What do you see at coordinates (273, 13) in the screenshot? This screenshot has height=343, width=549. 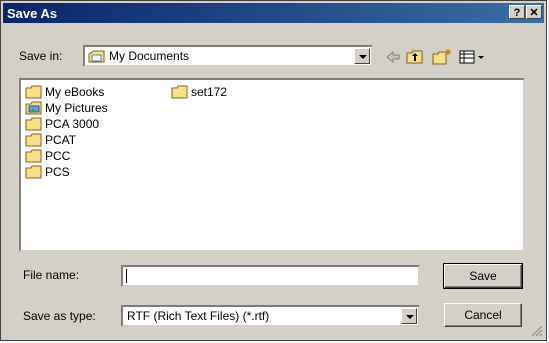 I see `title-bar: Save As ? ✕` at bounding box center [273, 13].